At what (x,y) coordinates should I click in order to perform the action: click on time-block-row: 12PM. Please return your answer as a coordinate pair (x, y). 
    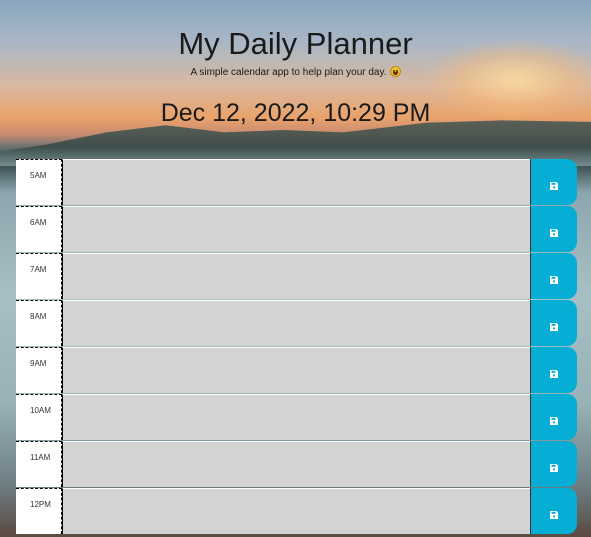
    Looking at the image, I should click on (296, 511).